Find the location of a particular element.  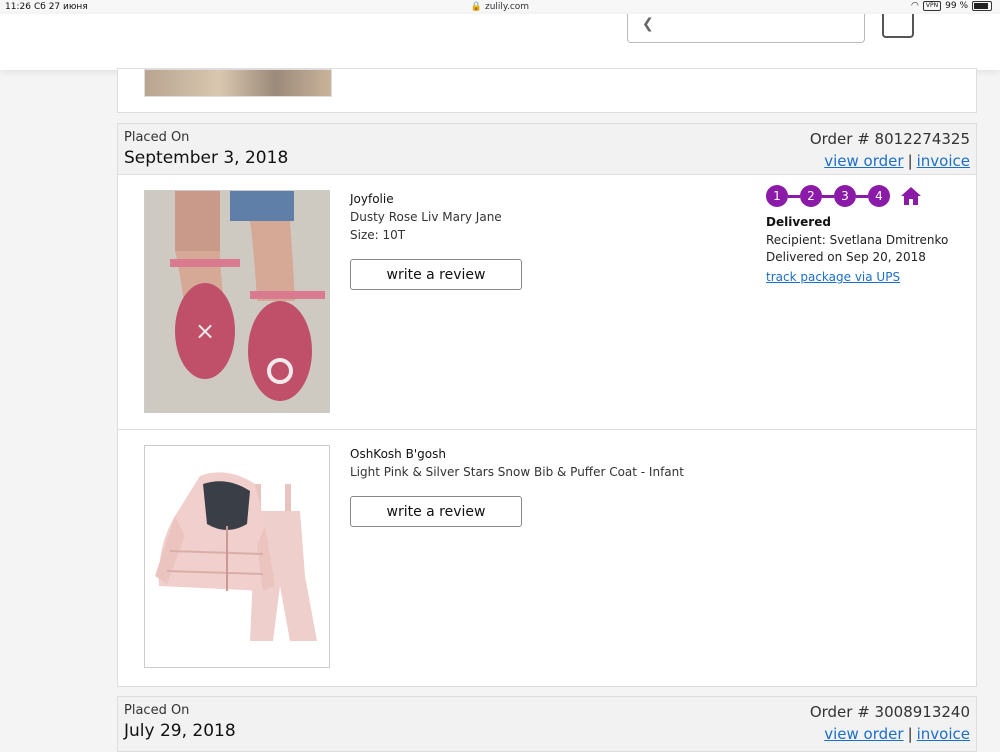

shoes-photo: × is located at coordinates (237, 301).